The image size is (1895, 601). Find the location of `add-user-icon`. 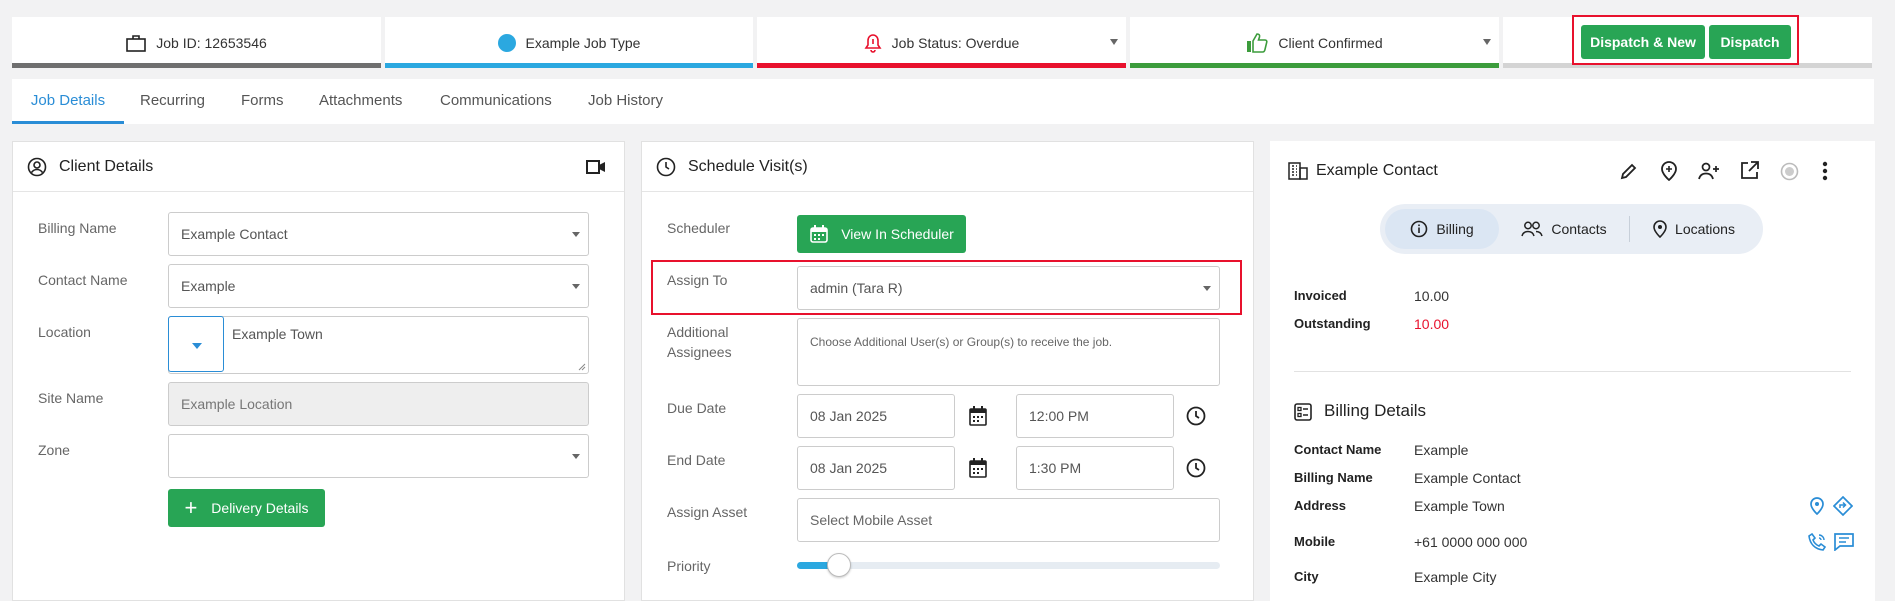

add-user-icon is located at coordinates (1709, 173).